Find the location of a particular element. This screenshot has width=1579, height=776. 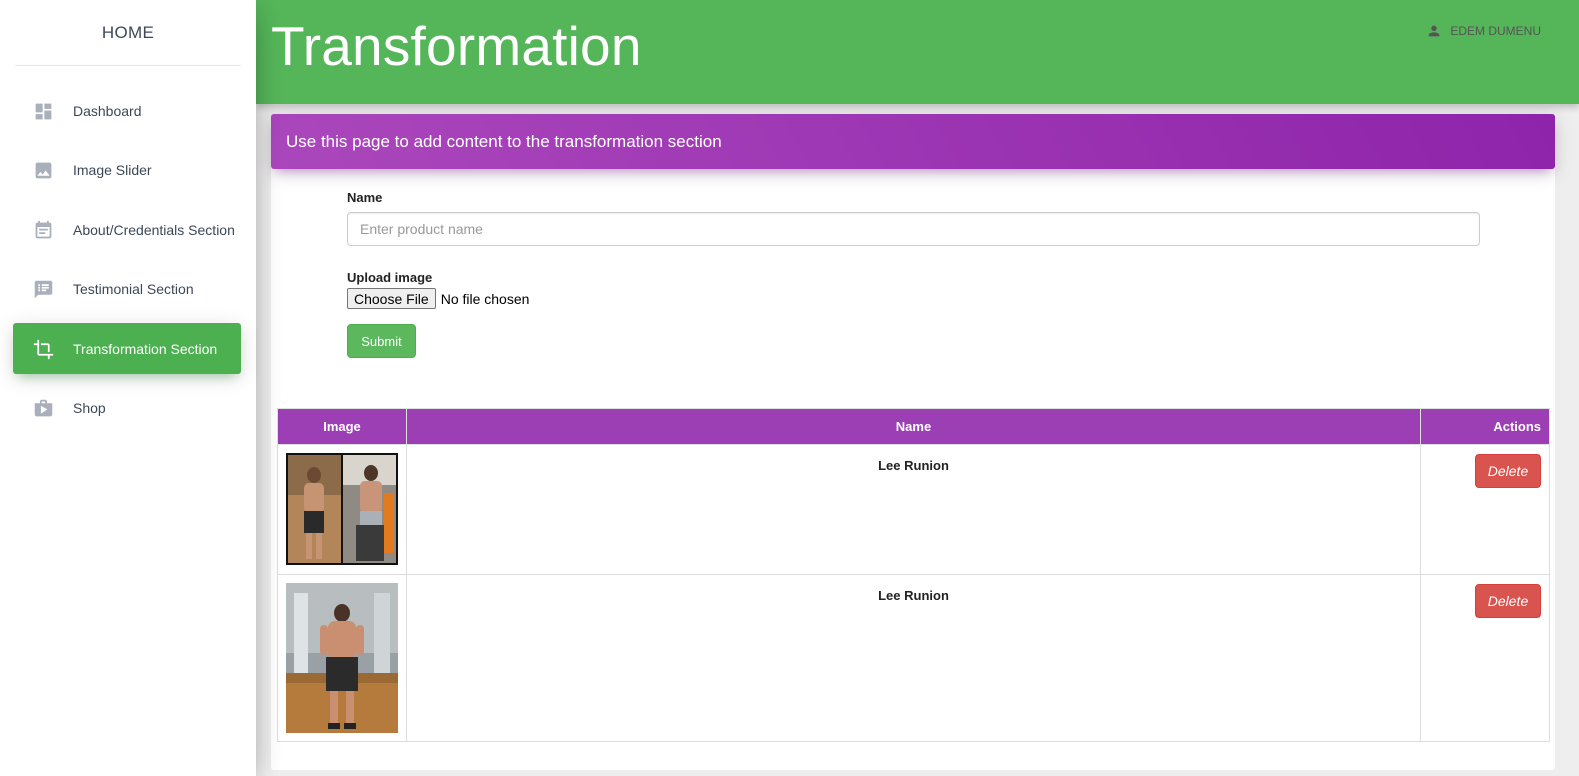

sidebar-item-transformation: Transformation Section is located at coordinates (127, 348).